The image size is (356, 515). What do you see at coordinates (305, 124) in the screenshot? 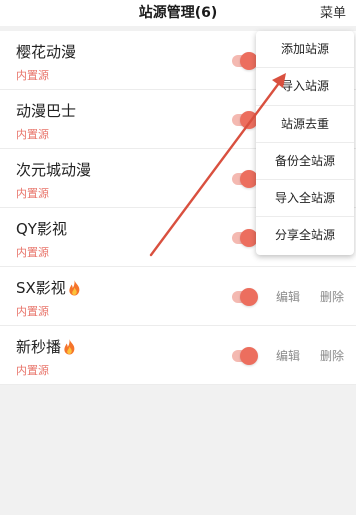
I see `menu-item-dedupe-sources: 站源去重` at bounding box center [305, 124].